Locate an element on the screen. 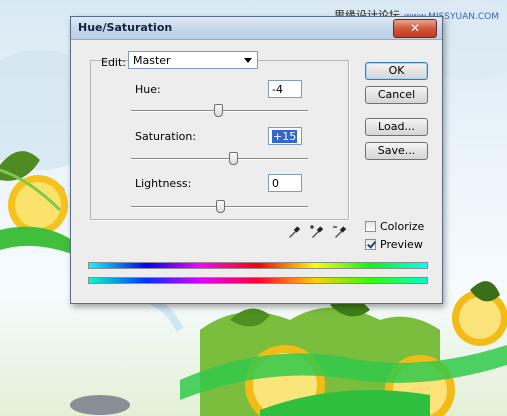  edit-label: Edit: is located at coordinates (114, 62).